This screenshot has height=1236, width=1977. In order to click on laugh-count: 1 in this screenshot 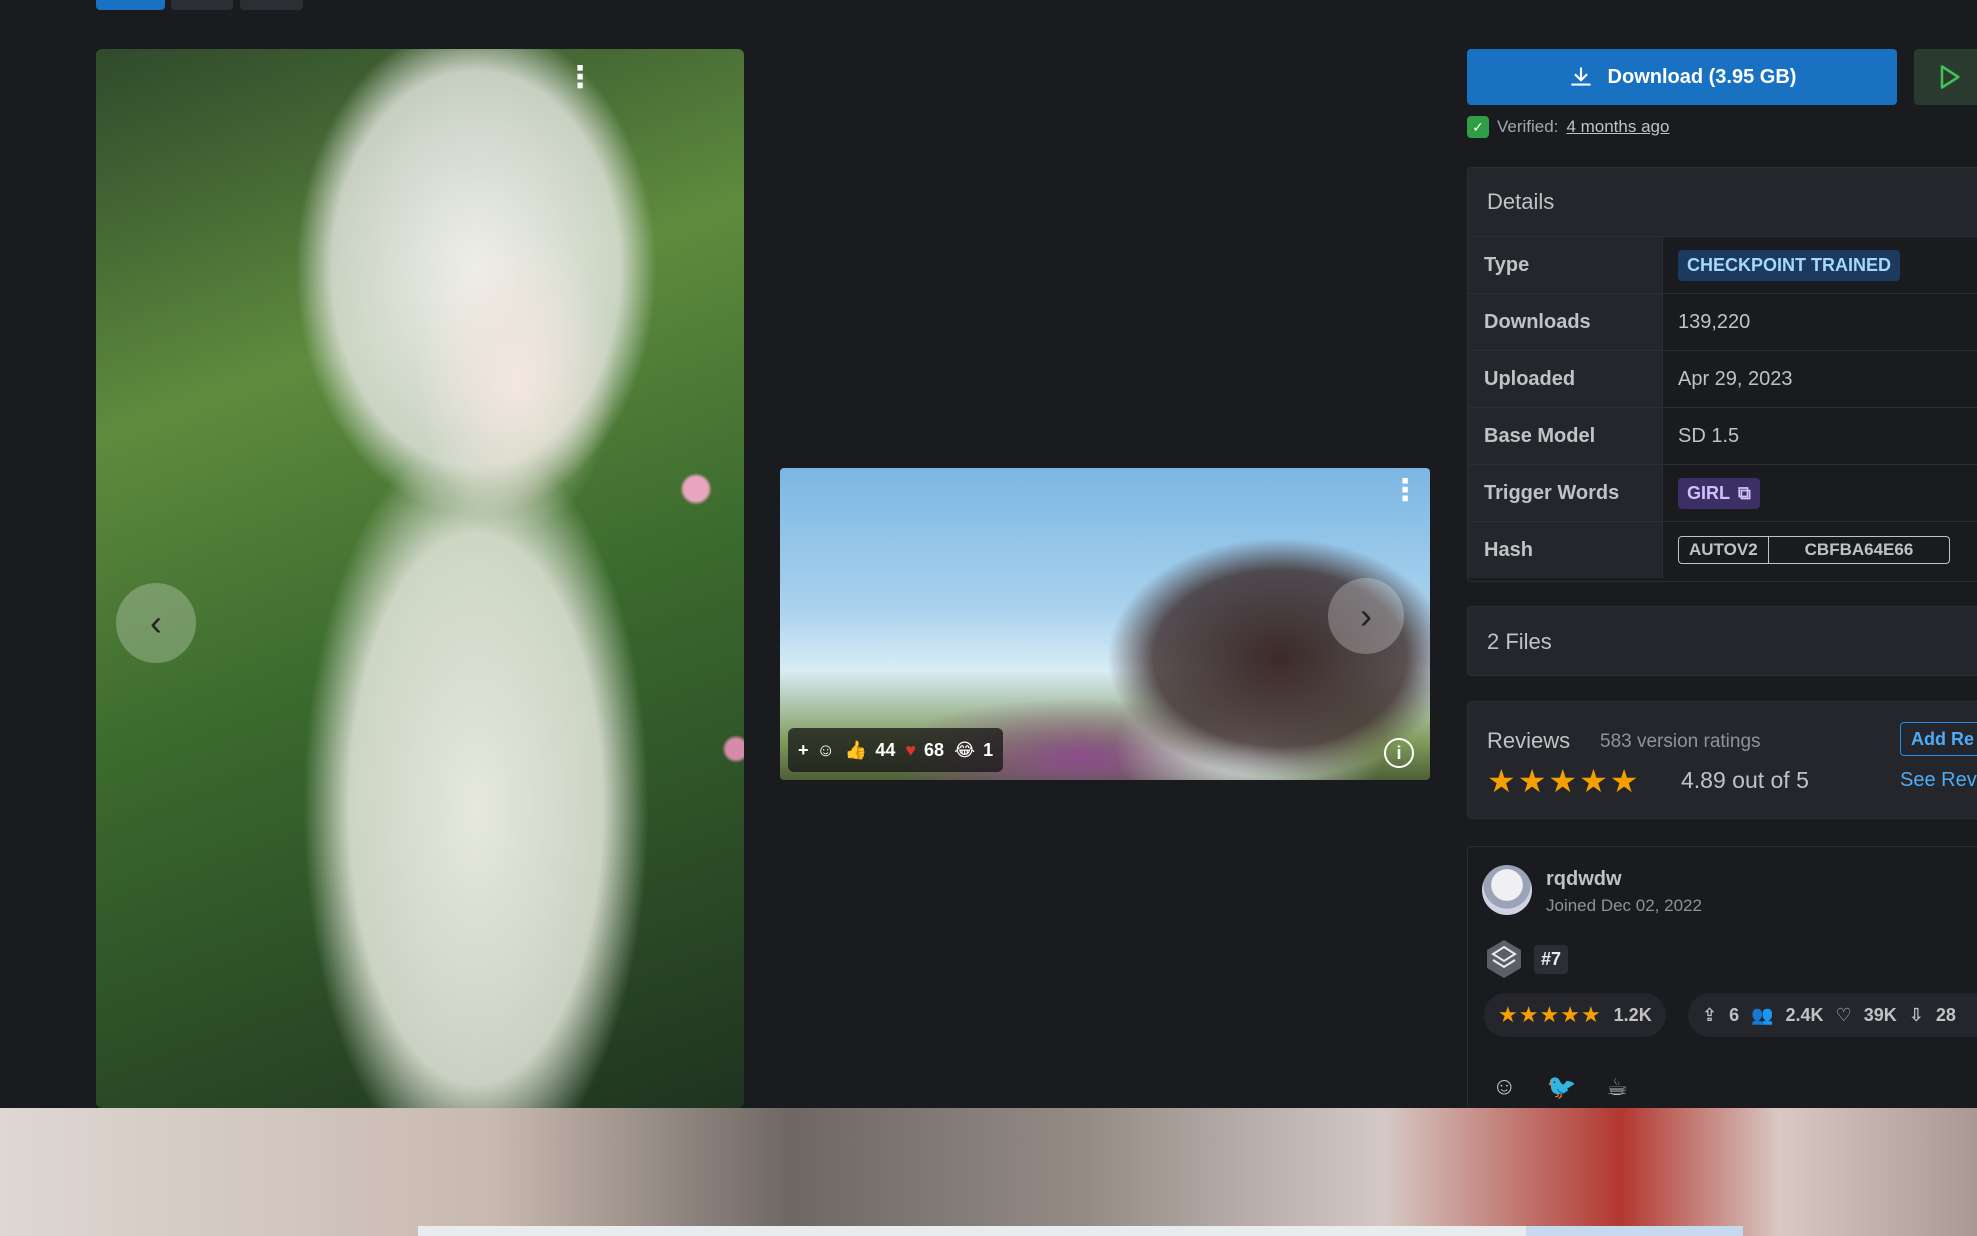, I will do `click(988, 749)`.